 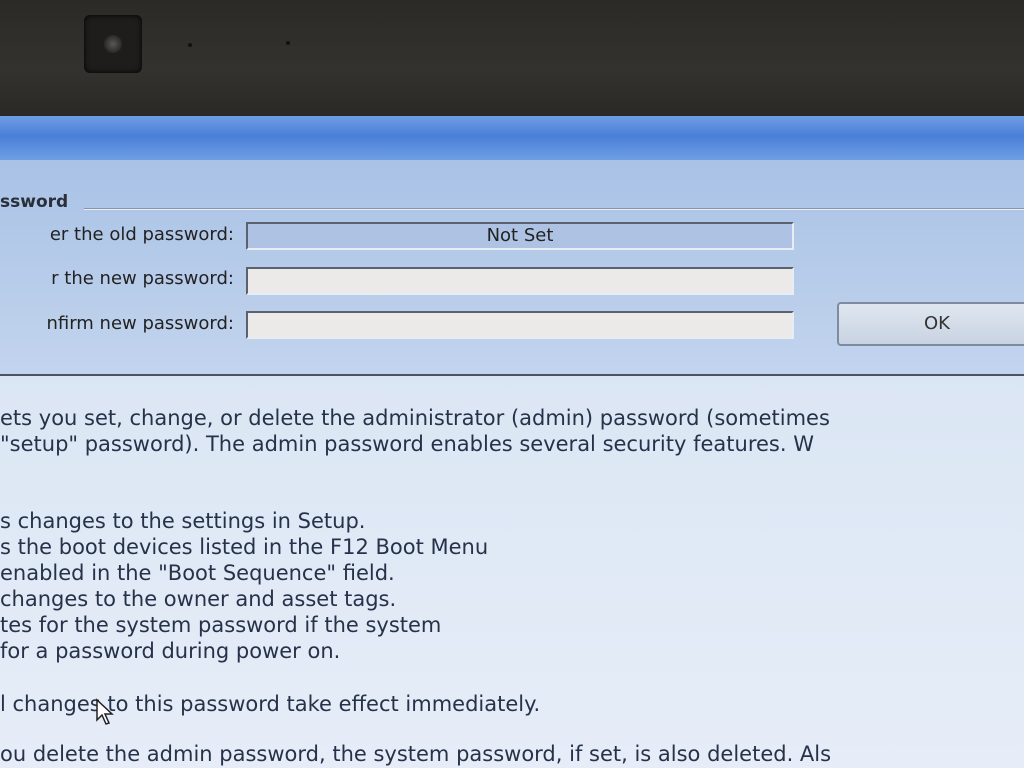 I want to click on help-bullet: s changes to the settings in Setup., so click(x=183, y=521).